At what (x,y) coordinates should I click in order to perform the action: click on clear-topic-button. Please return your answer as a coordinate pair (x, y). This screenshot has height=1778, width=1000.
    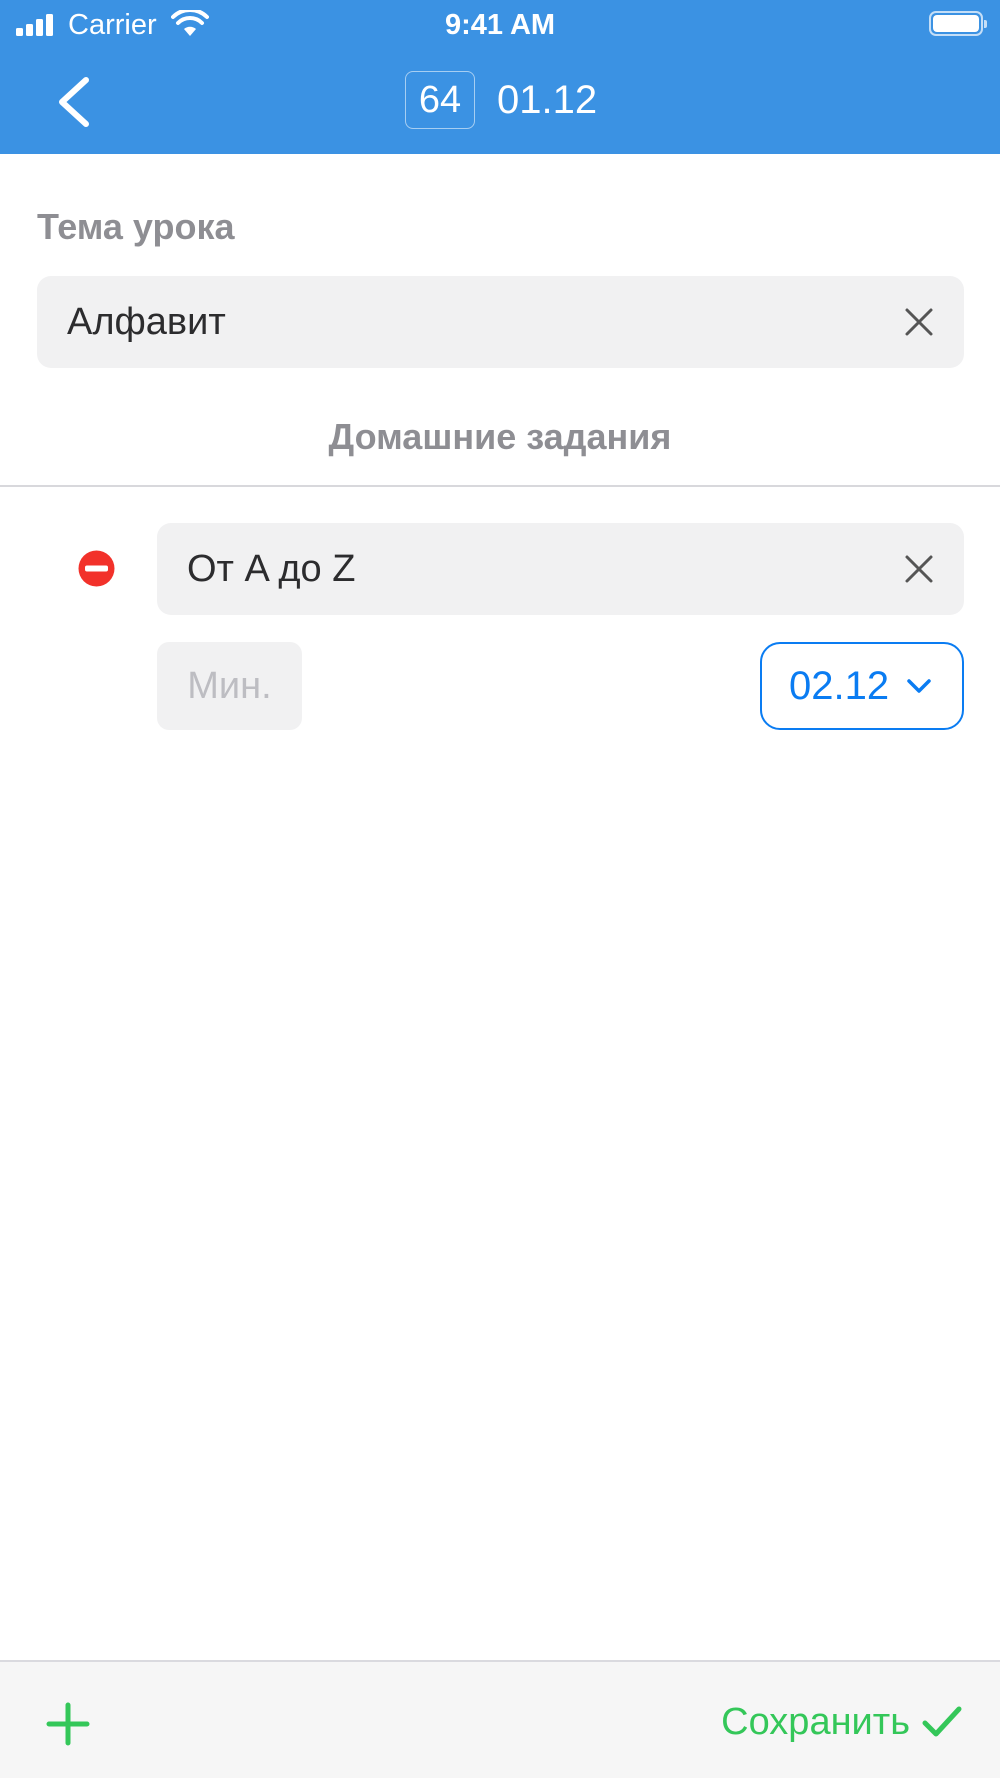
    Looking at the image, I should click on (919, 322).